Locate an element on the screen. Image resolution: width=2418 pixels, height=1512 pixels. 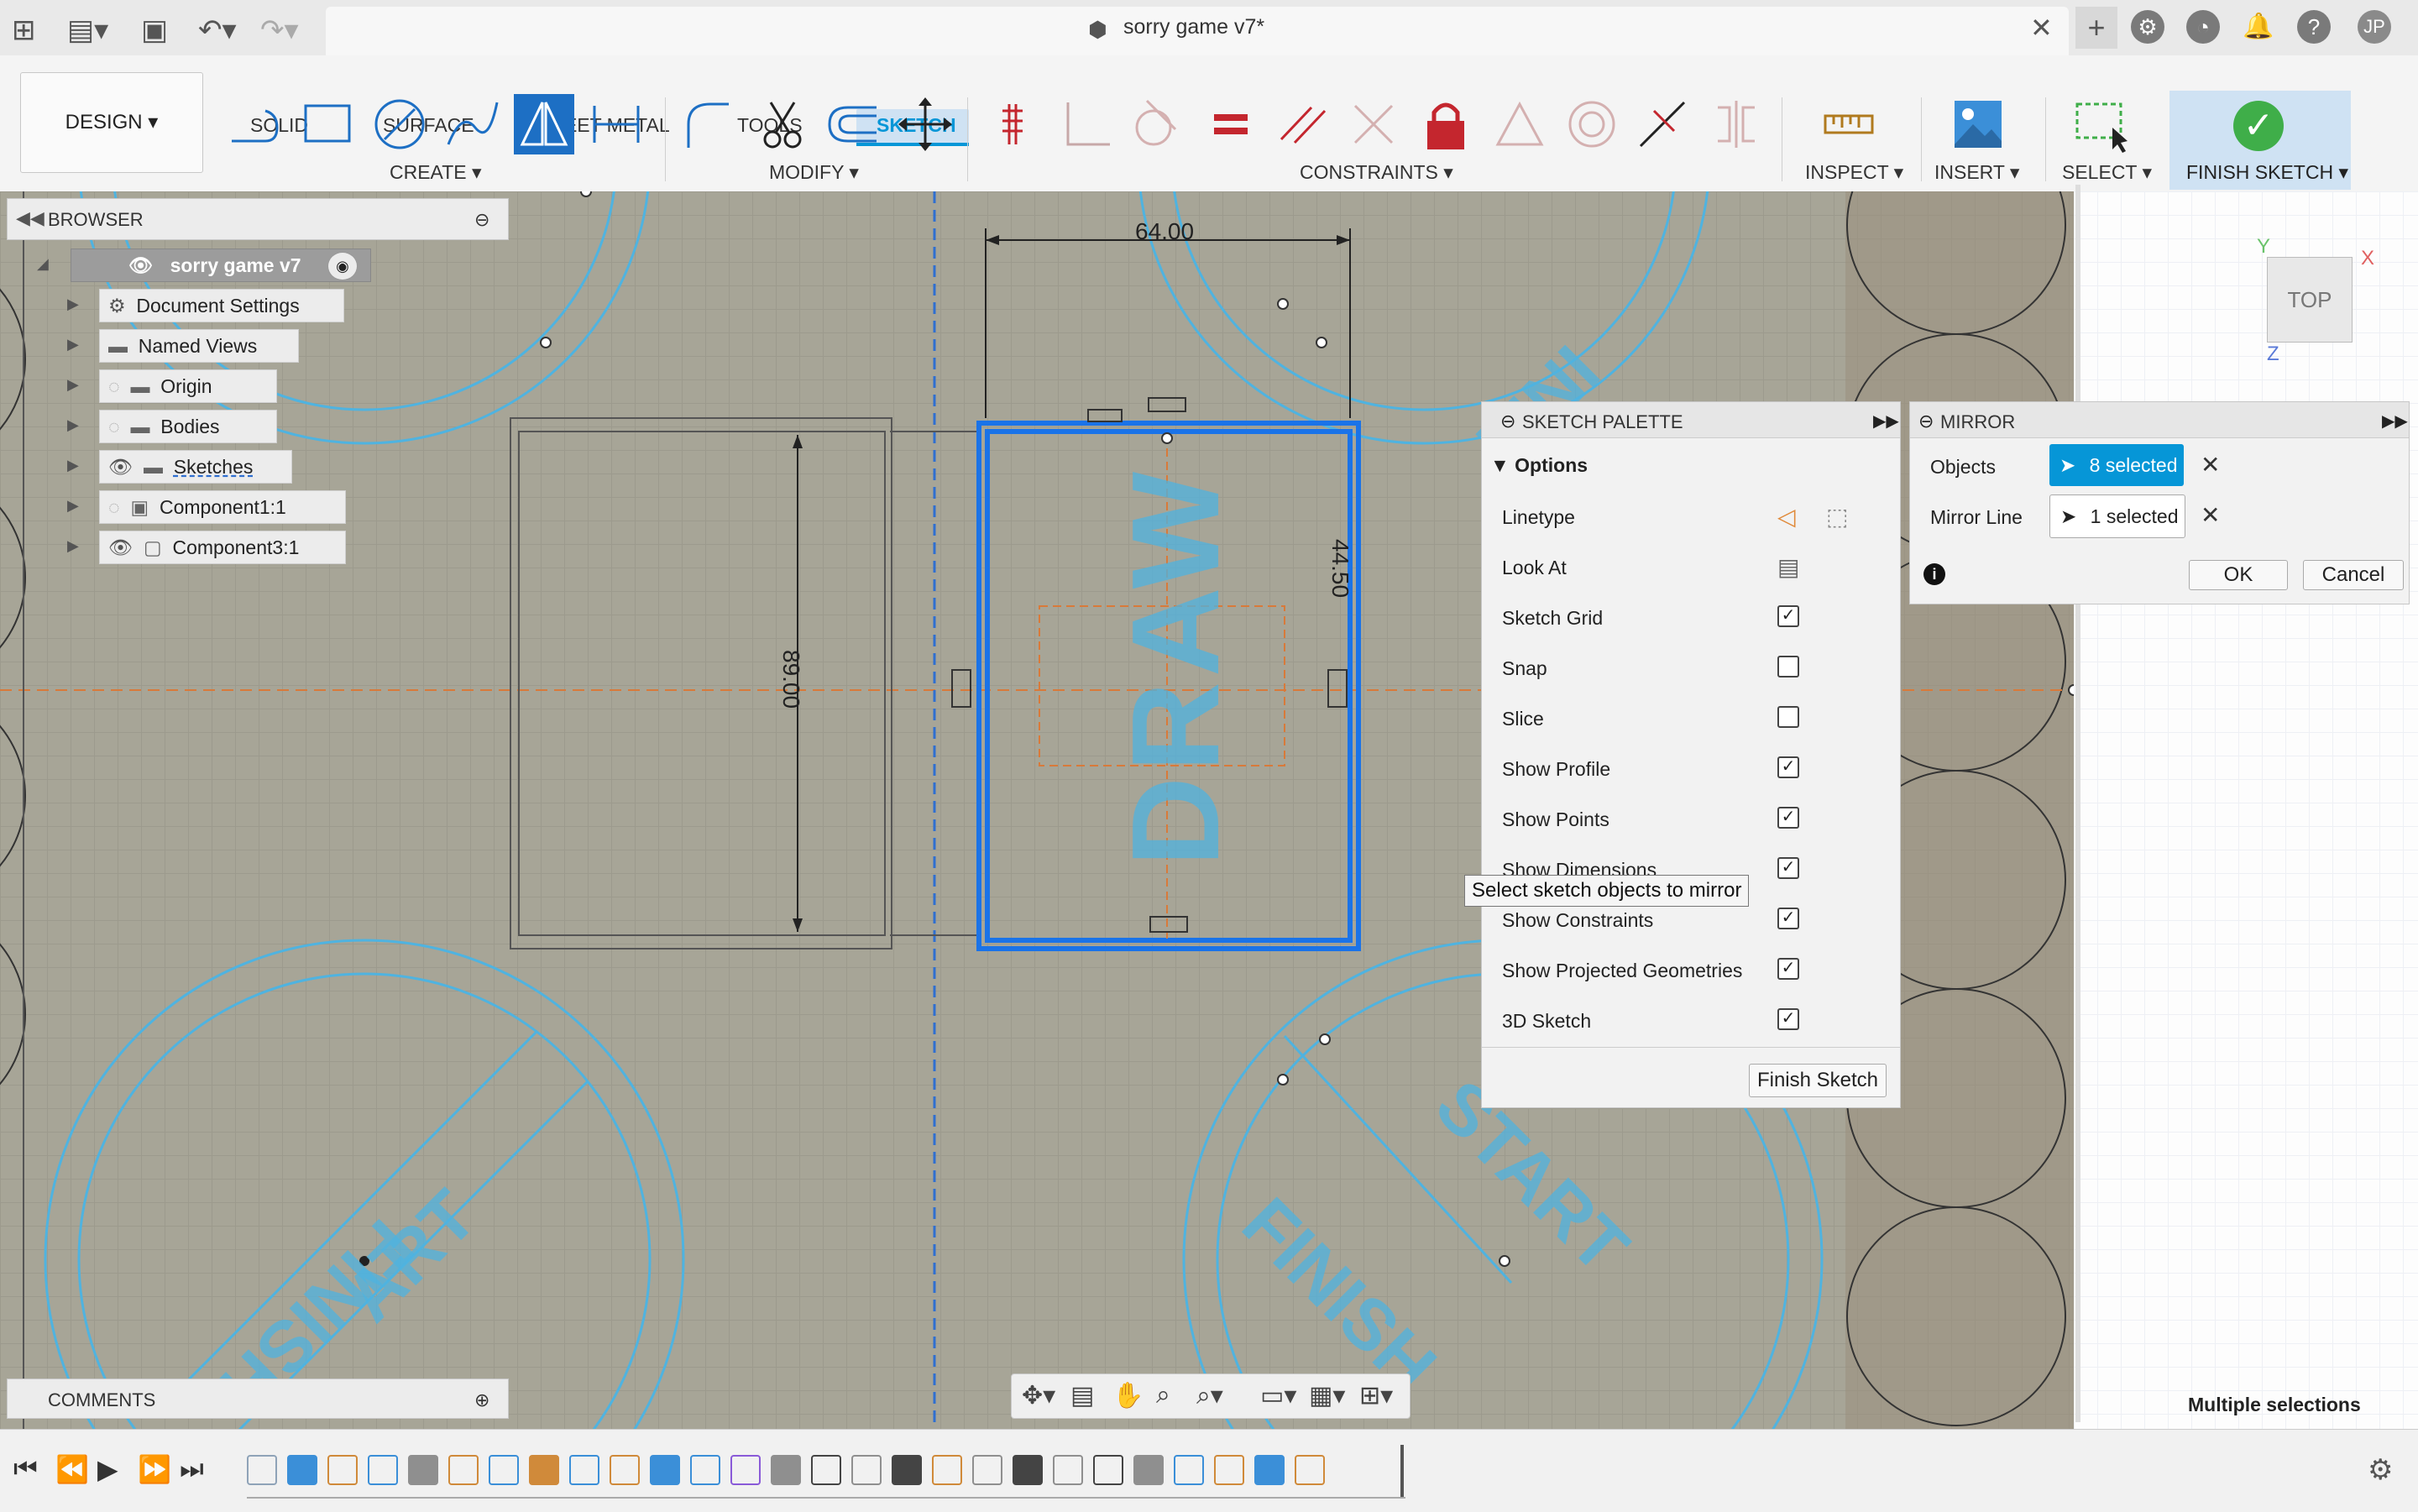
step-forward-icon: ⏩ is located at coordinates (154, 1469).